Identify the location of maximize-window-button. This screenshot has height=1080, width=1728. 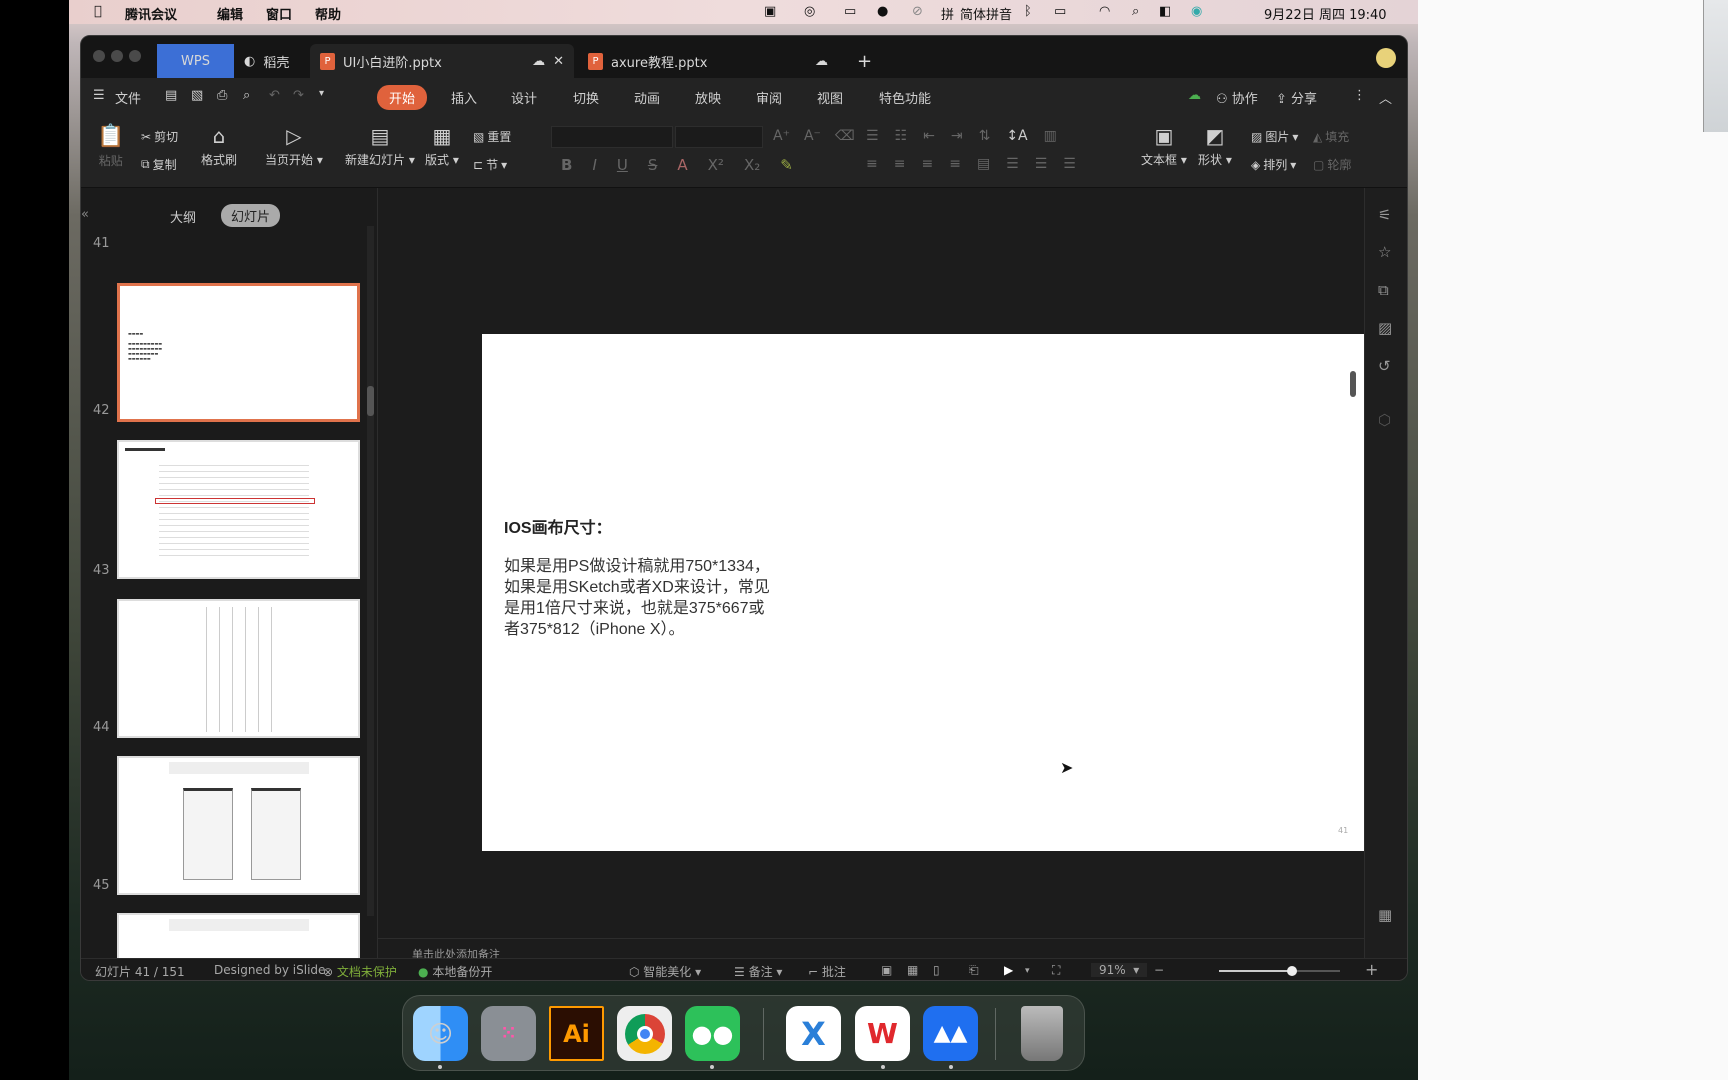
(135, 56).